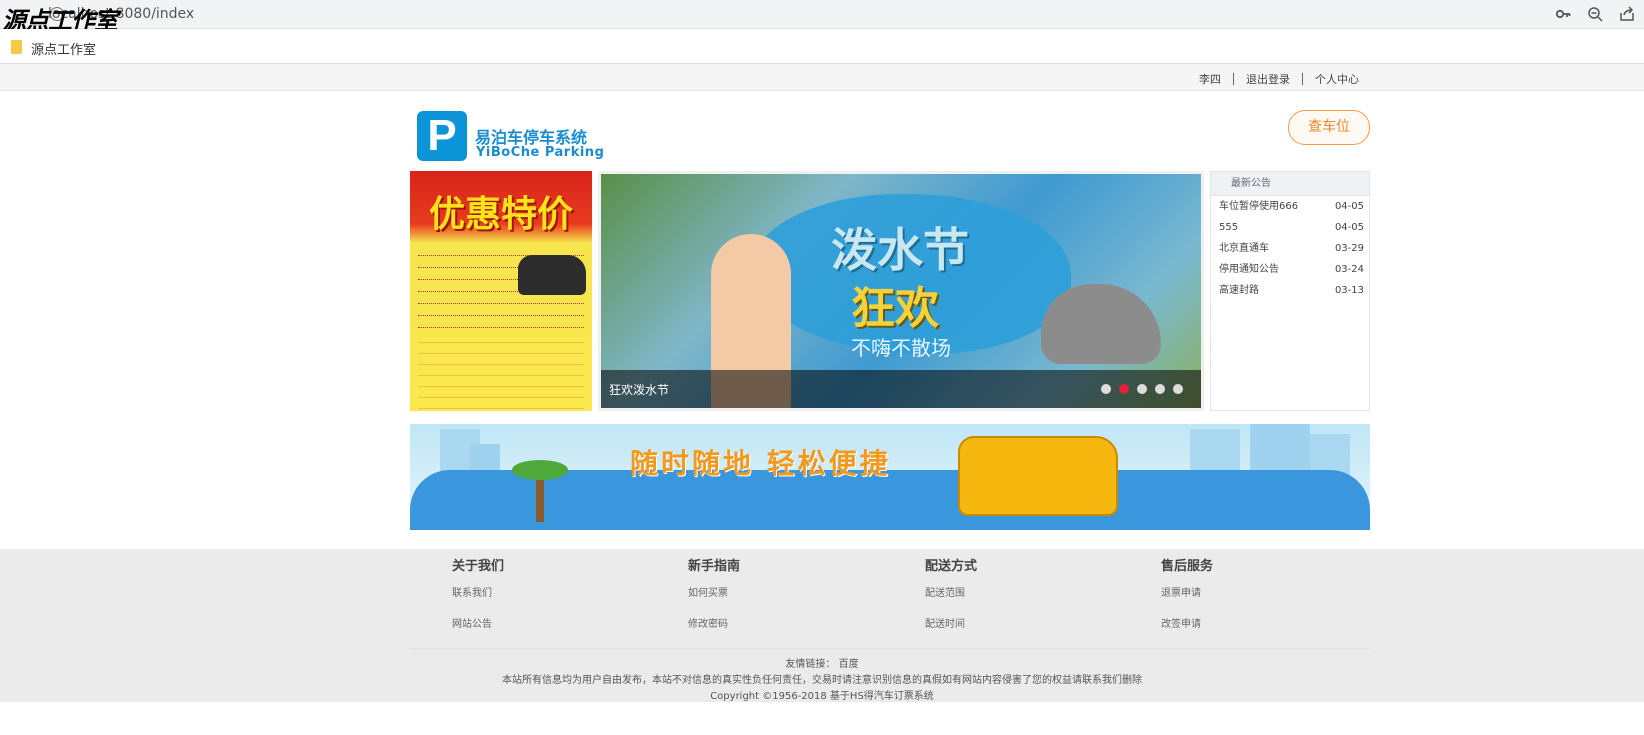 The height and width of the screenshot is (735, 1644). I want to click on find-parking-button: 查车位, so click(1329, 127).